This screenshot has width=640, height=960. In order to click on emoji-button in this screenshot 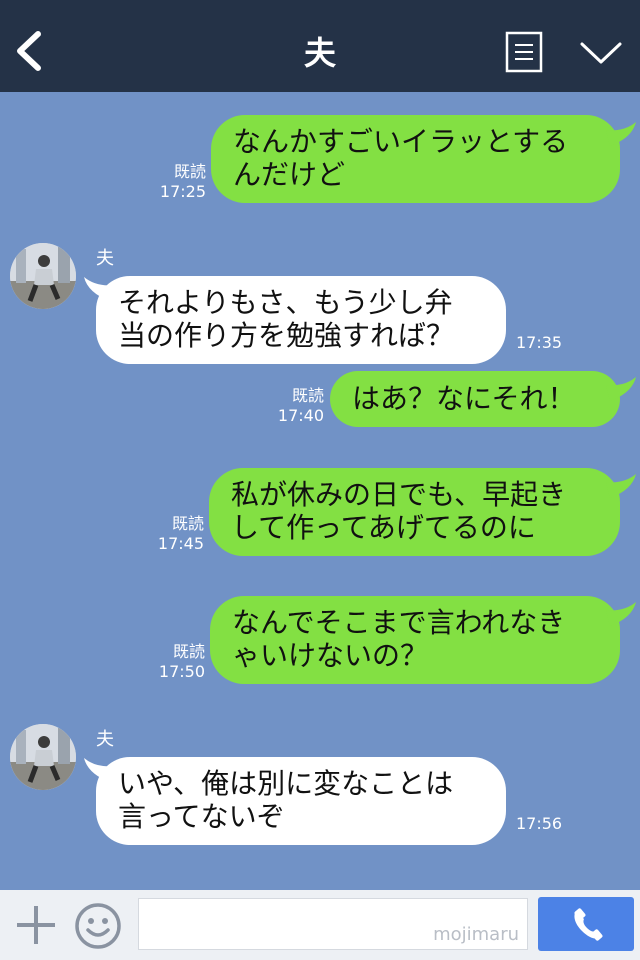, I will do `click(98, 926)`.